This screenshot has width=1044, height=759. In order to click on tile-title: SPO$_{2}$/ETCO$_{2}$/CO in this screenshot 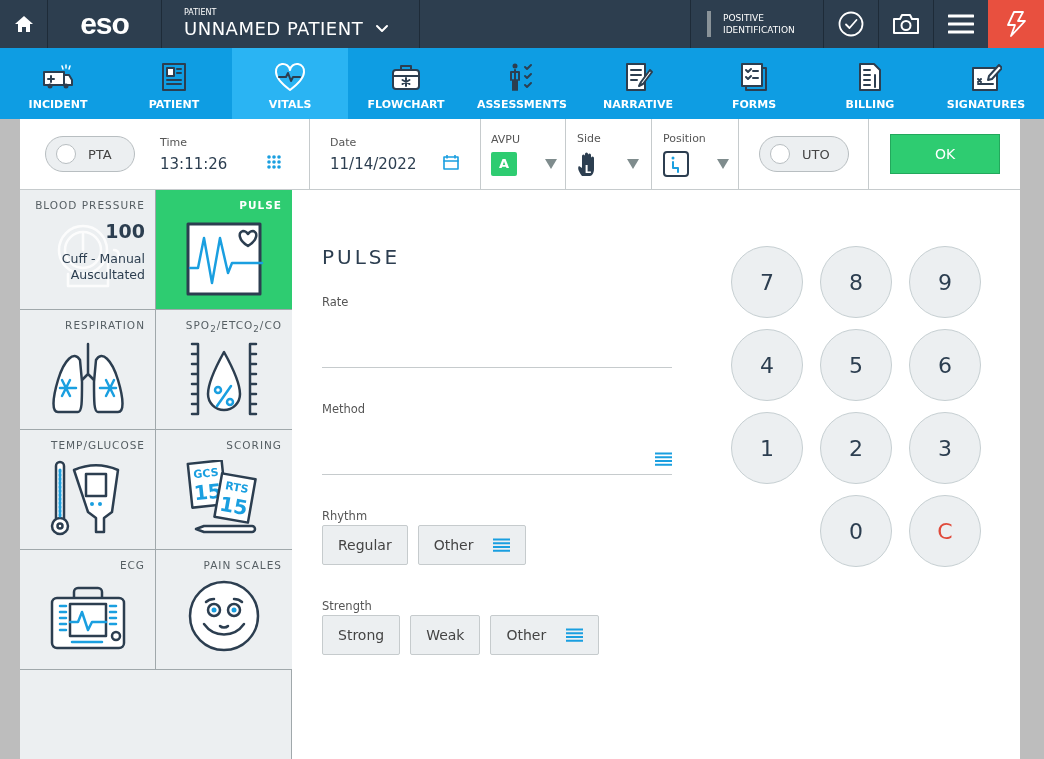, I will do `click(233, 327)`.